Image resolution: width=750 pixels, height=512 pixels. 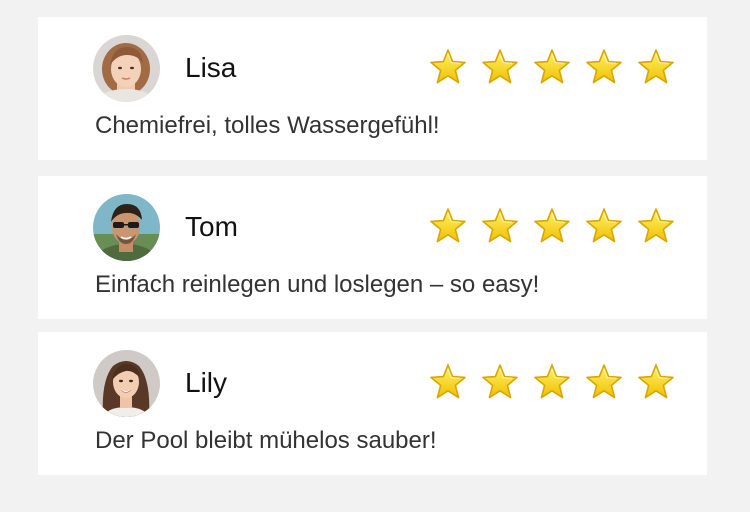 What do you see at coordinates (211, 226) in the screenshot?
I see `reviewer-name: Tom` at bounding box center [211, 226].